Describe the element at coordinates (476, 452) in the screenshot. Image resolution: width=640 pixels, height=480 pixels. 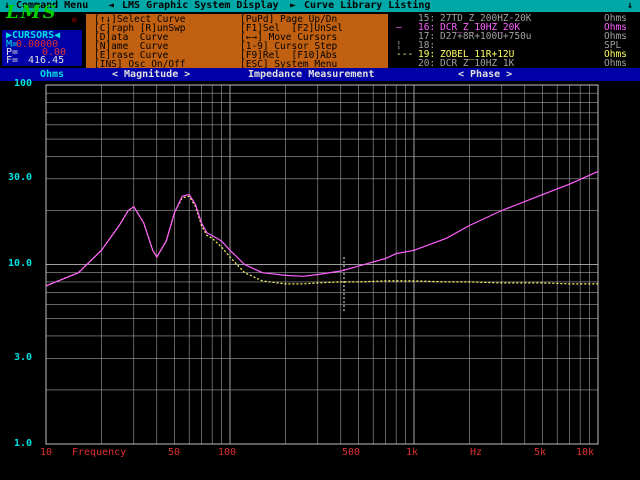
I see `x-axis-unit: Hz` at that location.